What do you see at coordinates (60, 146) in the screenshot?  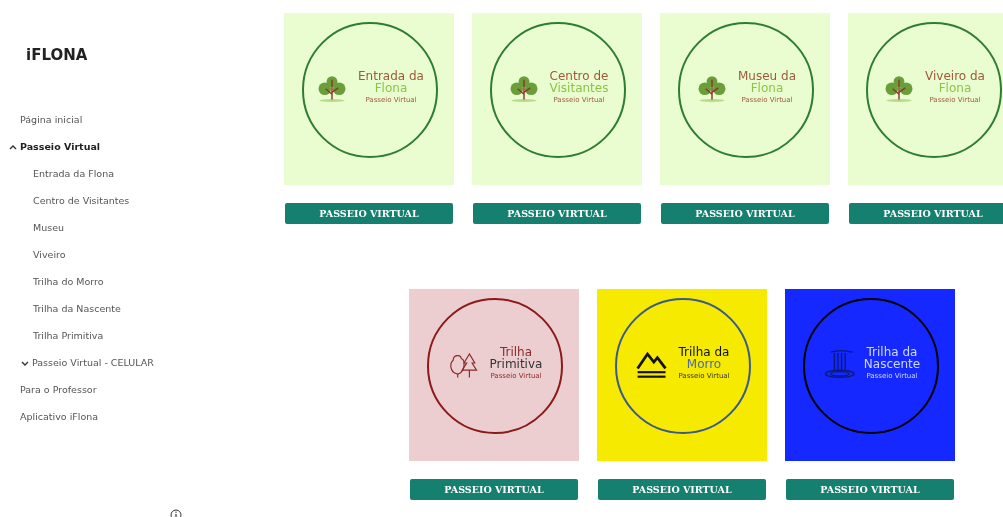 I see `nav-item: Passeio Virtual` at bounding box center [60, 146].